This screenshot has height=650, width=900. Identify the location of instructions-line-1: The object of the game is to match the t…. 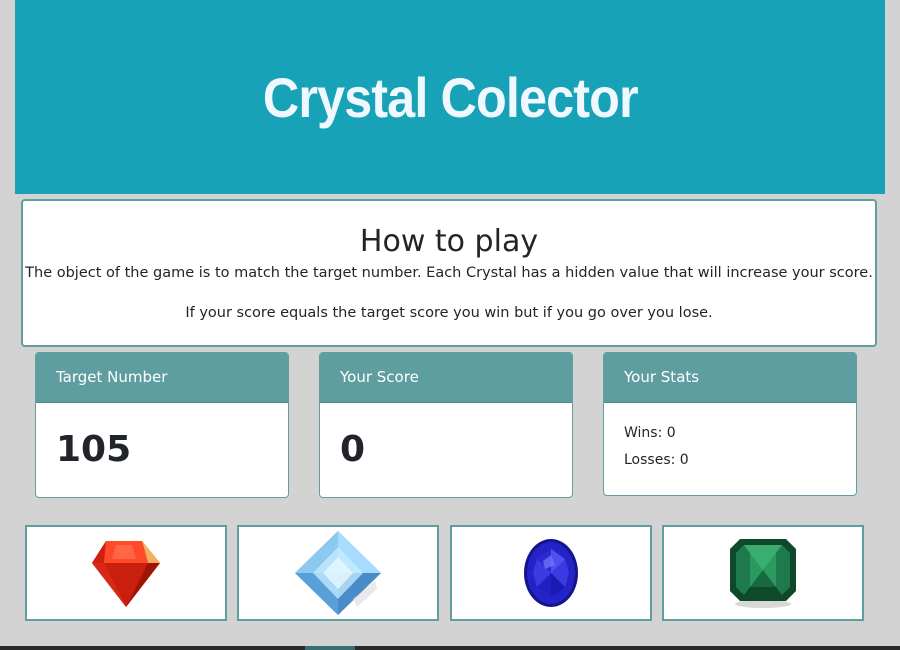
(449, 273).